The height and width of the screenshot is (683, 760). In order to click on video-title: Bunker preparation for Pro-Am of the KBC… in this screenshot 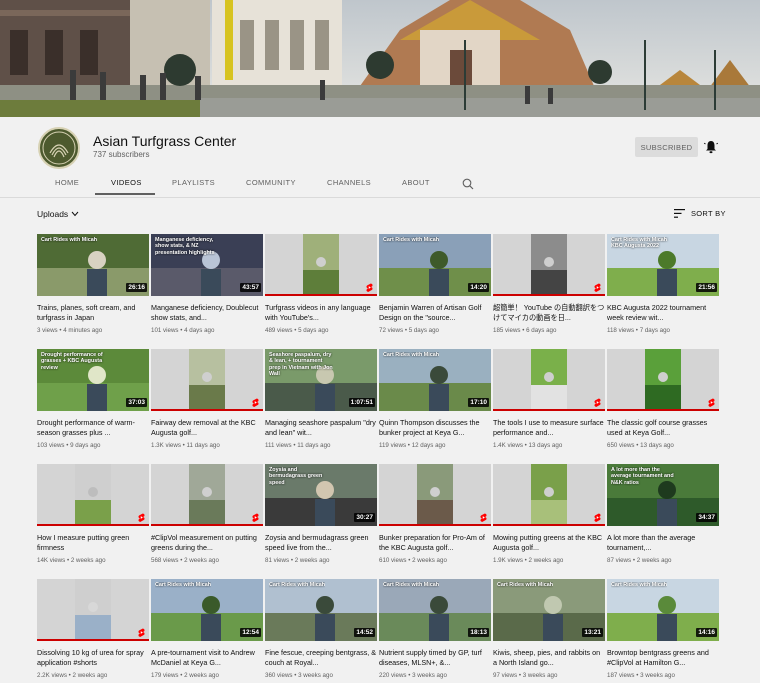, I will do `click(435, 543)`.